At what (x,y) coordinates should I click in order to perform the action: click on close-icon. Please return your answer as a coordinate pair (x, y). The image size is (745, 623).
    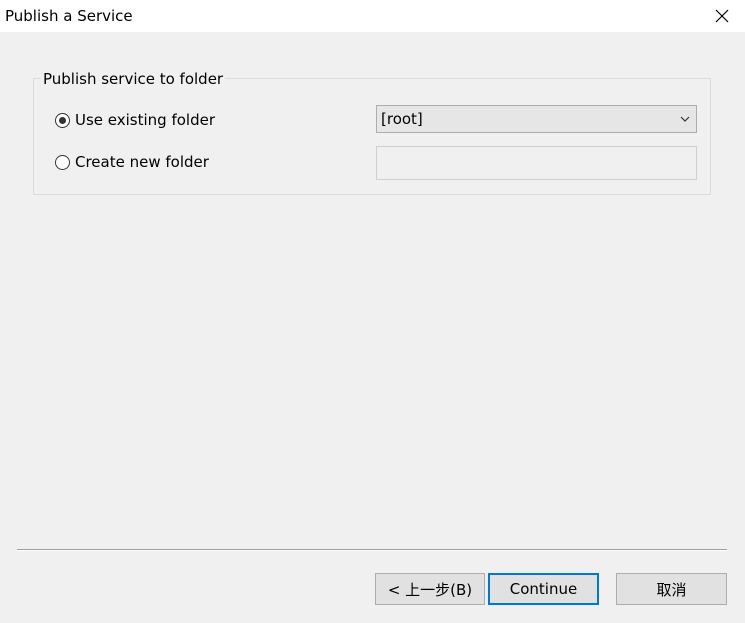
    Looking at the image, I should click on (722, 16).